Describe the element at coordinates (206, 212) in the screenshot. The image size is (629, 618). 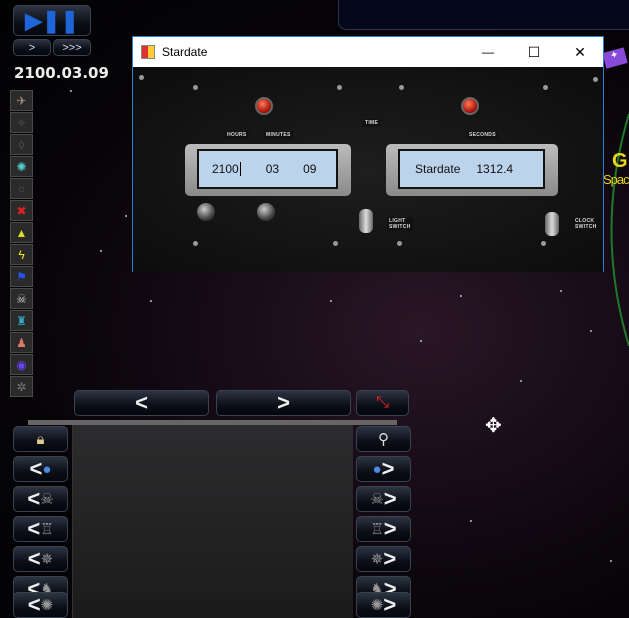
I see `hours-reset-knob` at that location.